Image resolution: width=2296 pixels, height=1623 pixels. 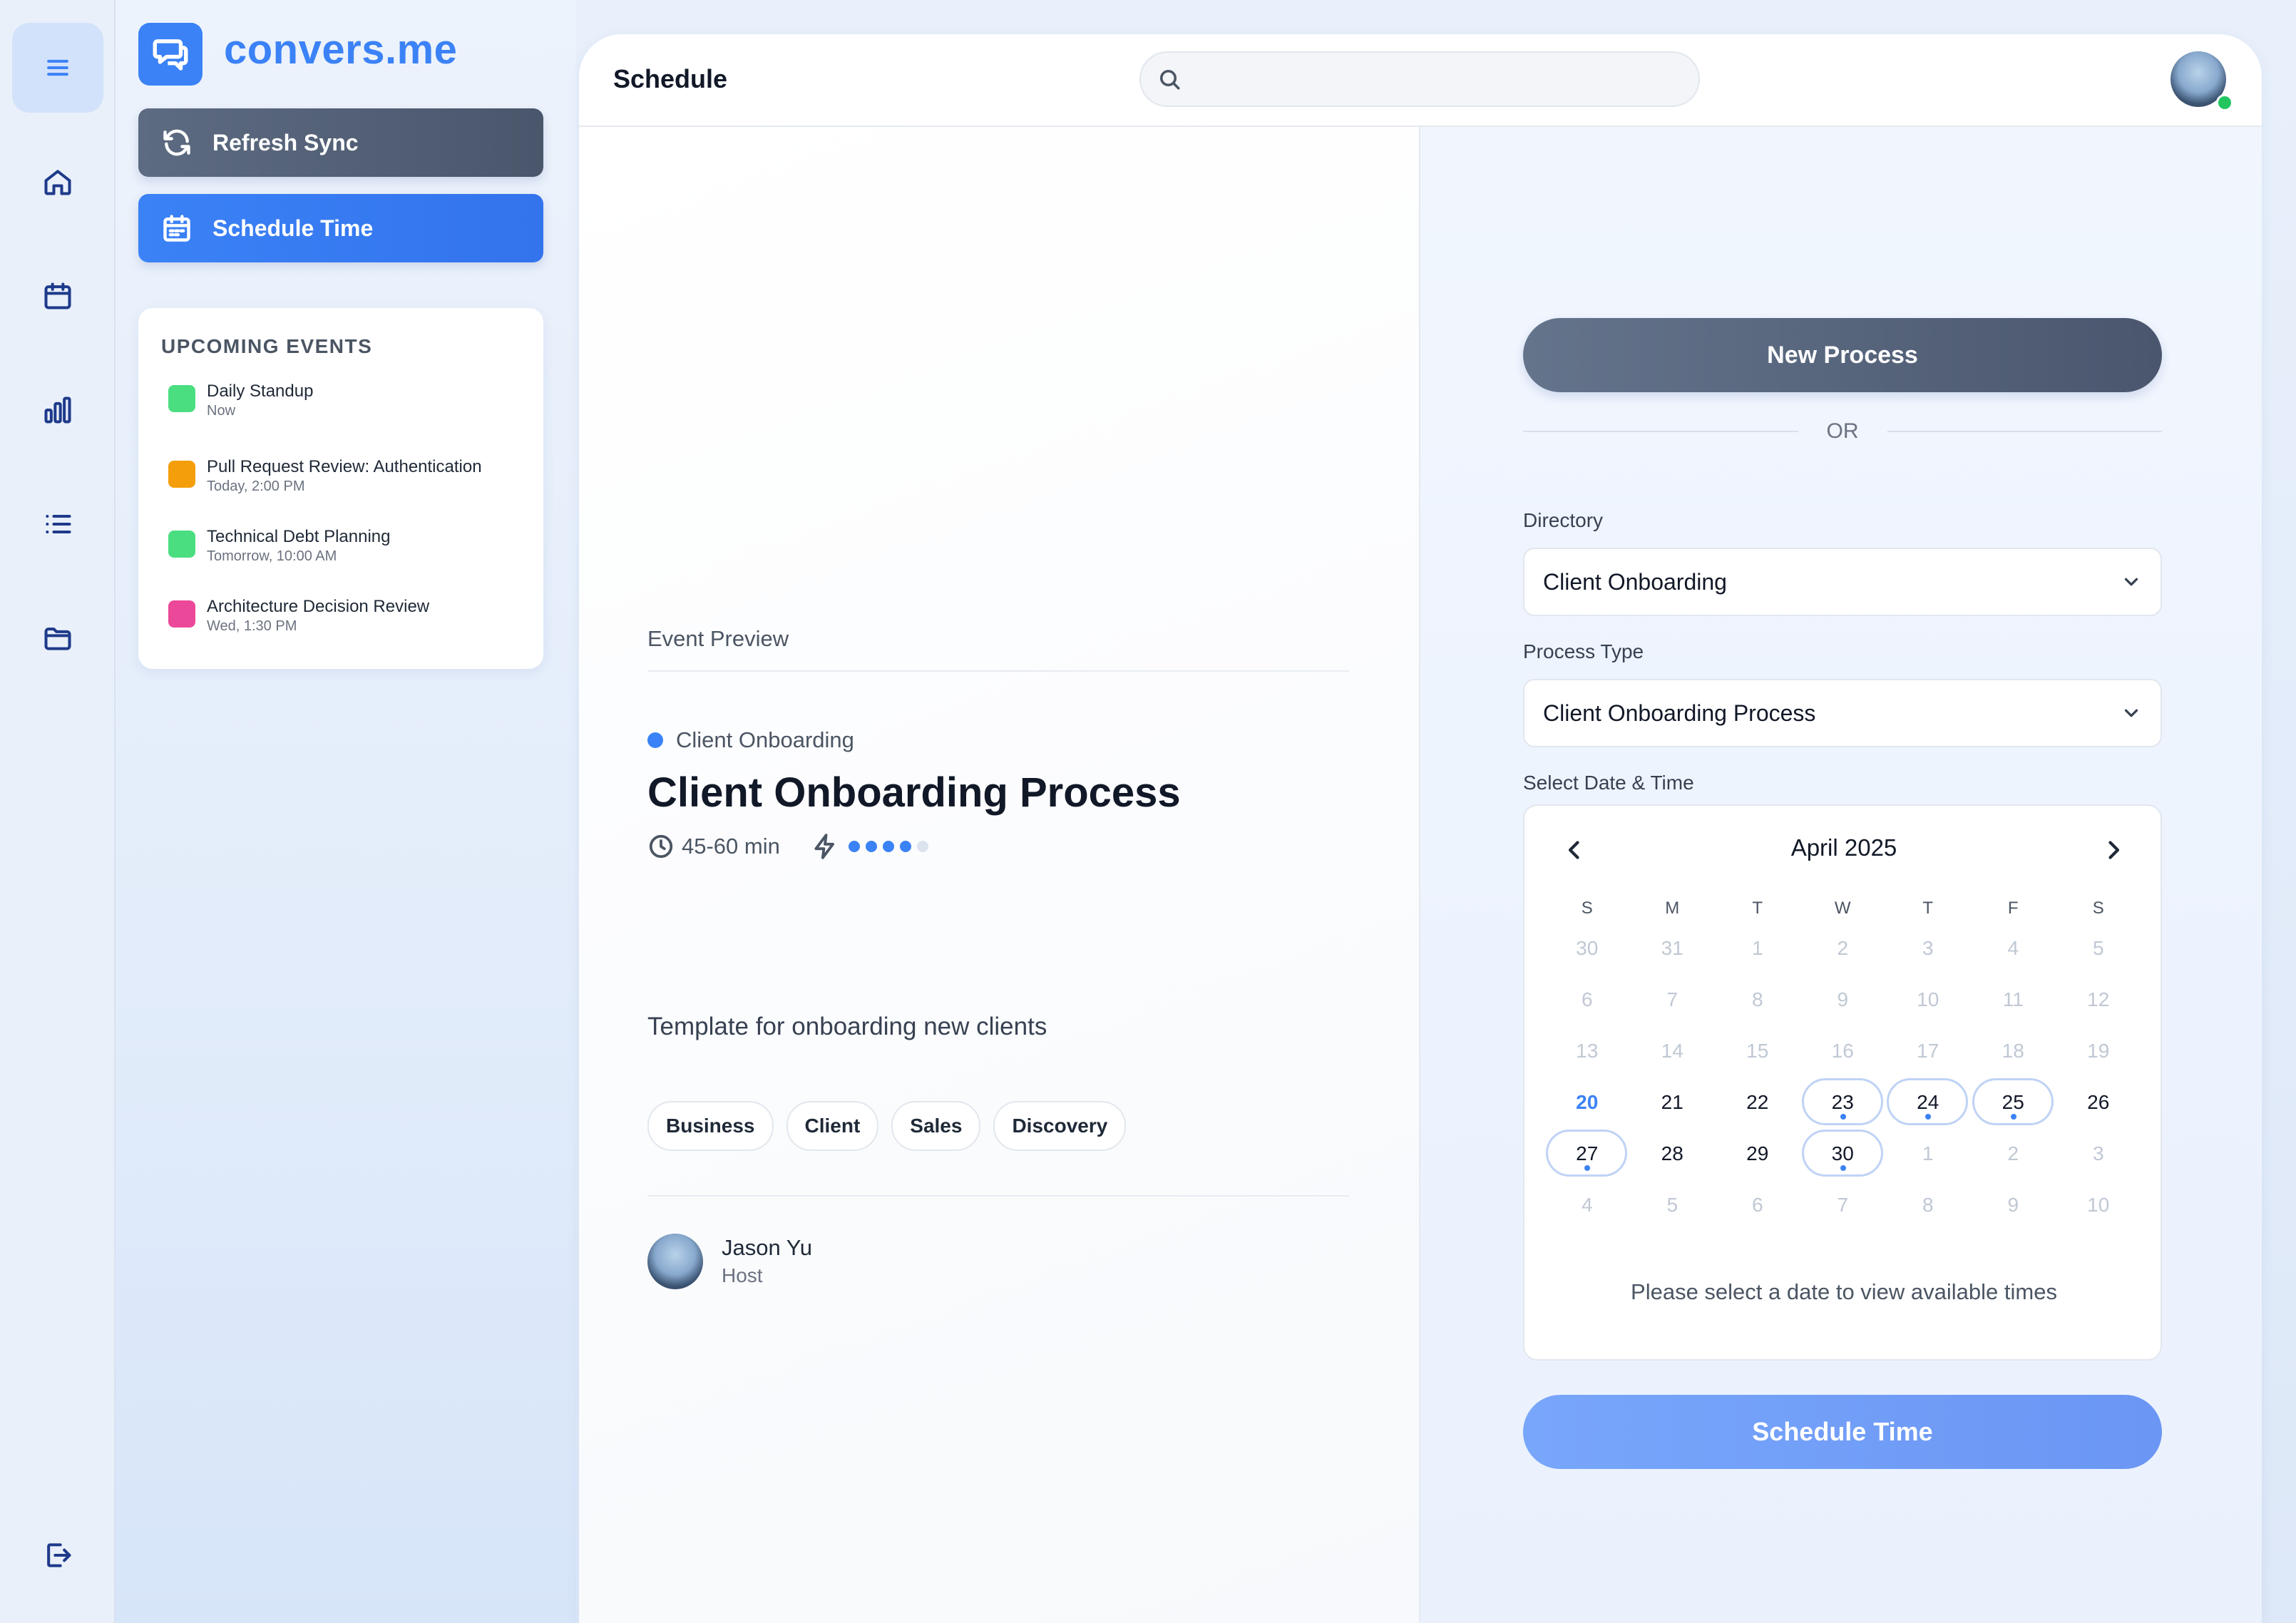 I want to click on calendar-day: 16, so click(x=1843, y=1051).